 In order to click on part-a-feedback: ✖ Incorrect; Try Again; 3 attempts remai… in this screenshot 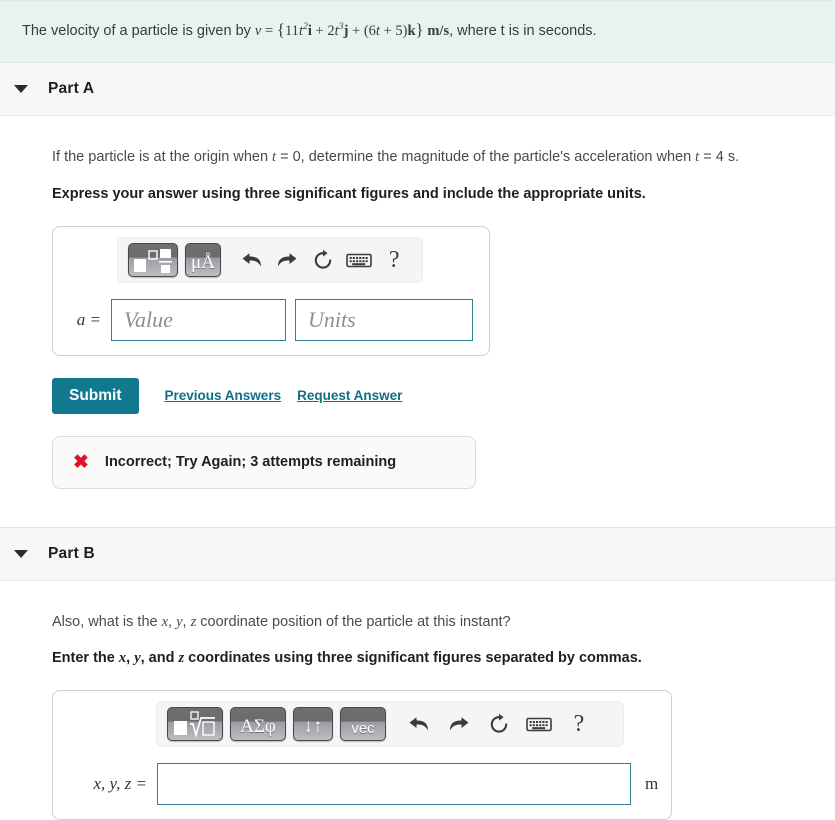, I will do `click(264, 462)`.